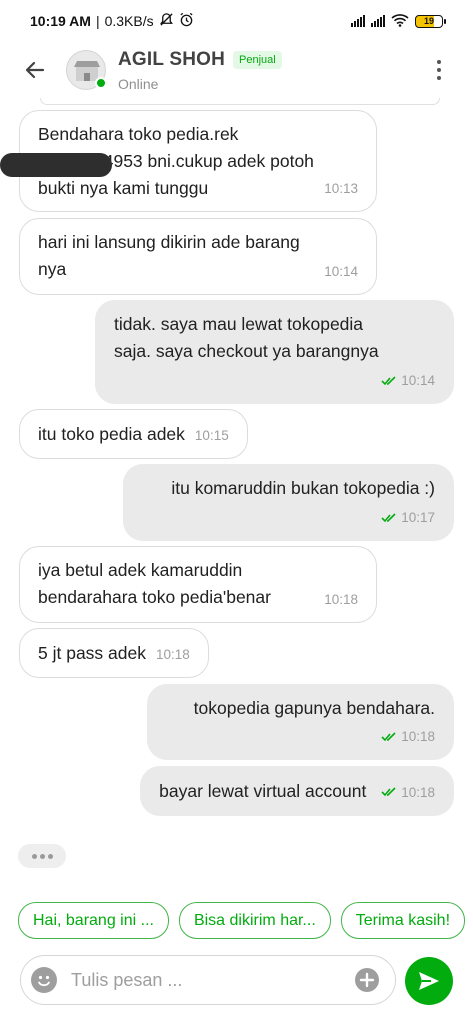 The width and height of the screenshot is (473, 1024). What do you see at coordinates (42, 856) in the screenshot?
I see `typing-indicator` at bounding box center [42, 856].